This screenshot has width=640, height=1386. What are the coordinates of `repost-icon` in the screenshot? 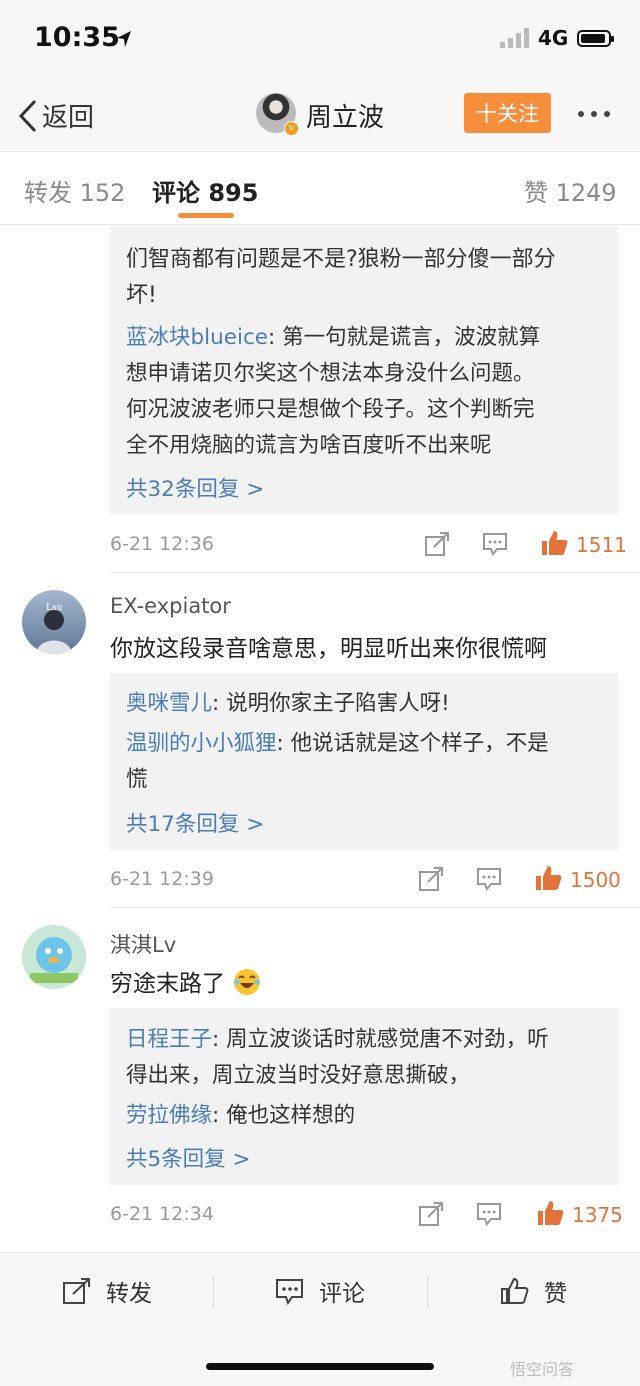 It's located at (76, 1291).